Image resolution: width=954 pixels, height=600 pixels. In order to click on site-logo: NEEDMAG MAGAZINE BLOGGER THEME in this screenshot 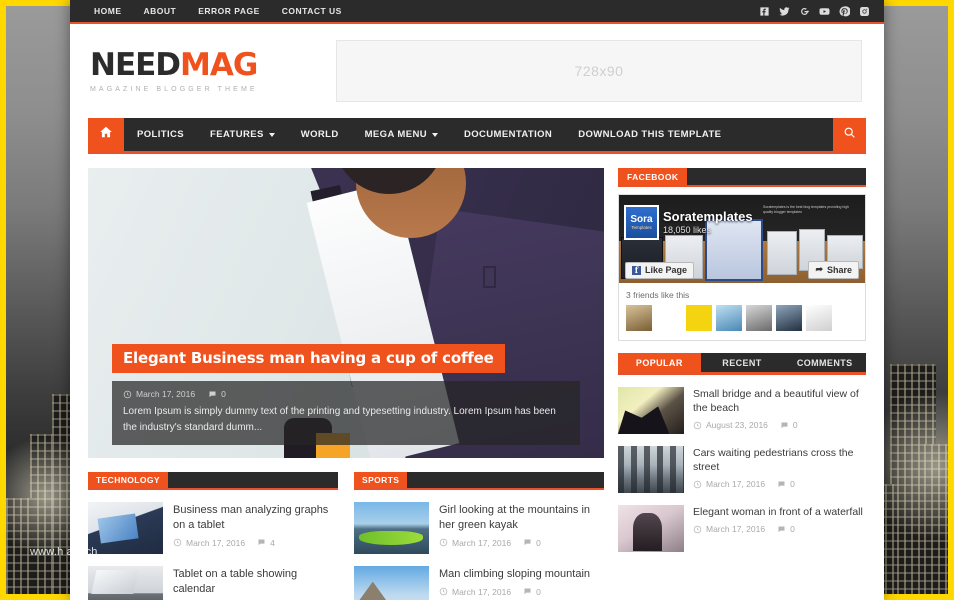, I will do `click(203, 69)`.